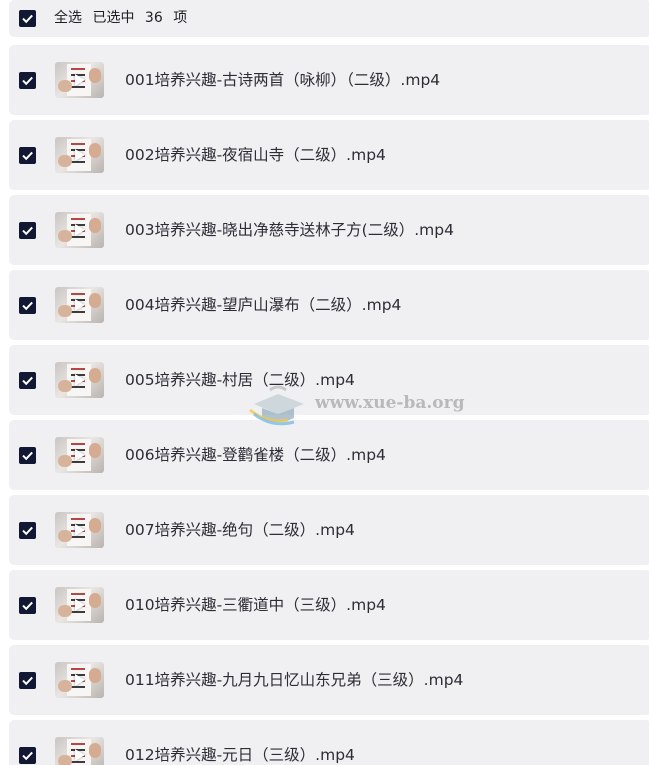  Describe the element at coordinates (240, 530) in the screenshot. I see `video-file-name: 007培养兴趣-绝句（二级）.mp4` at that location.